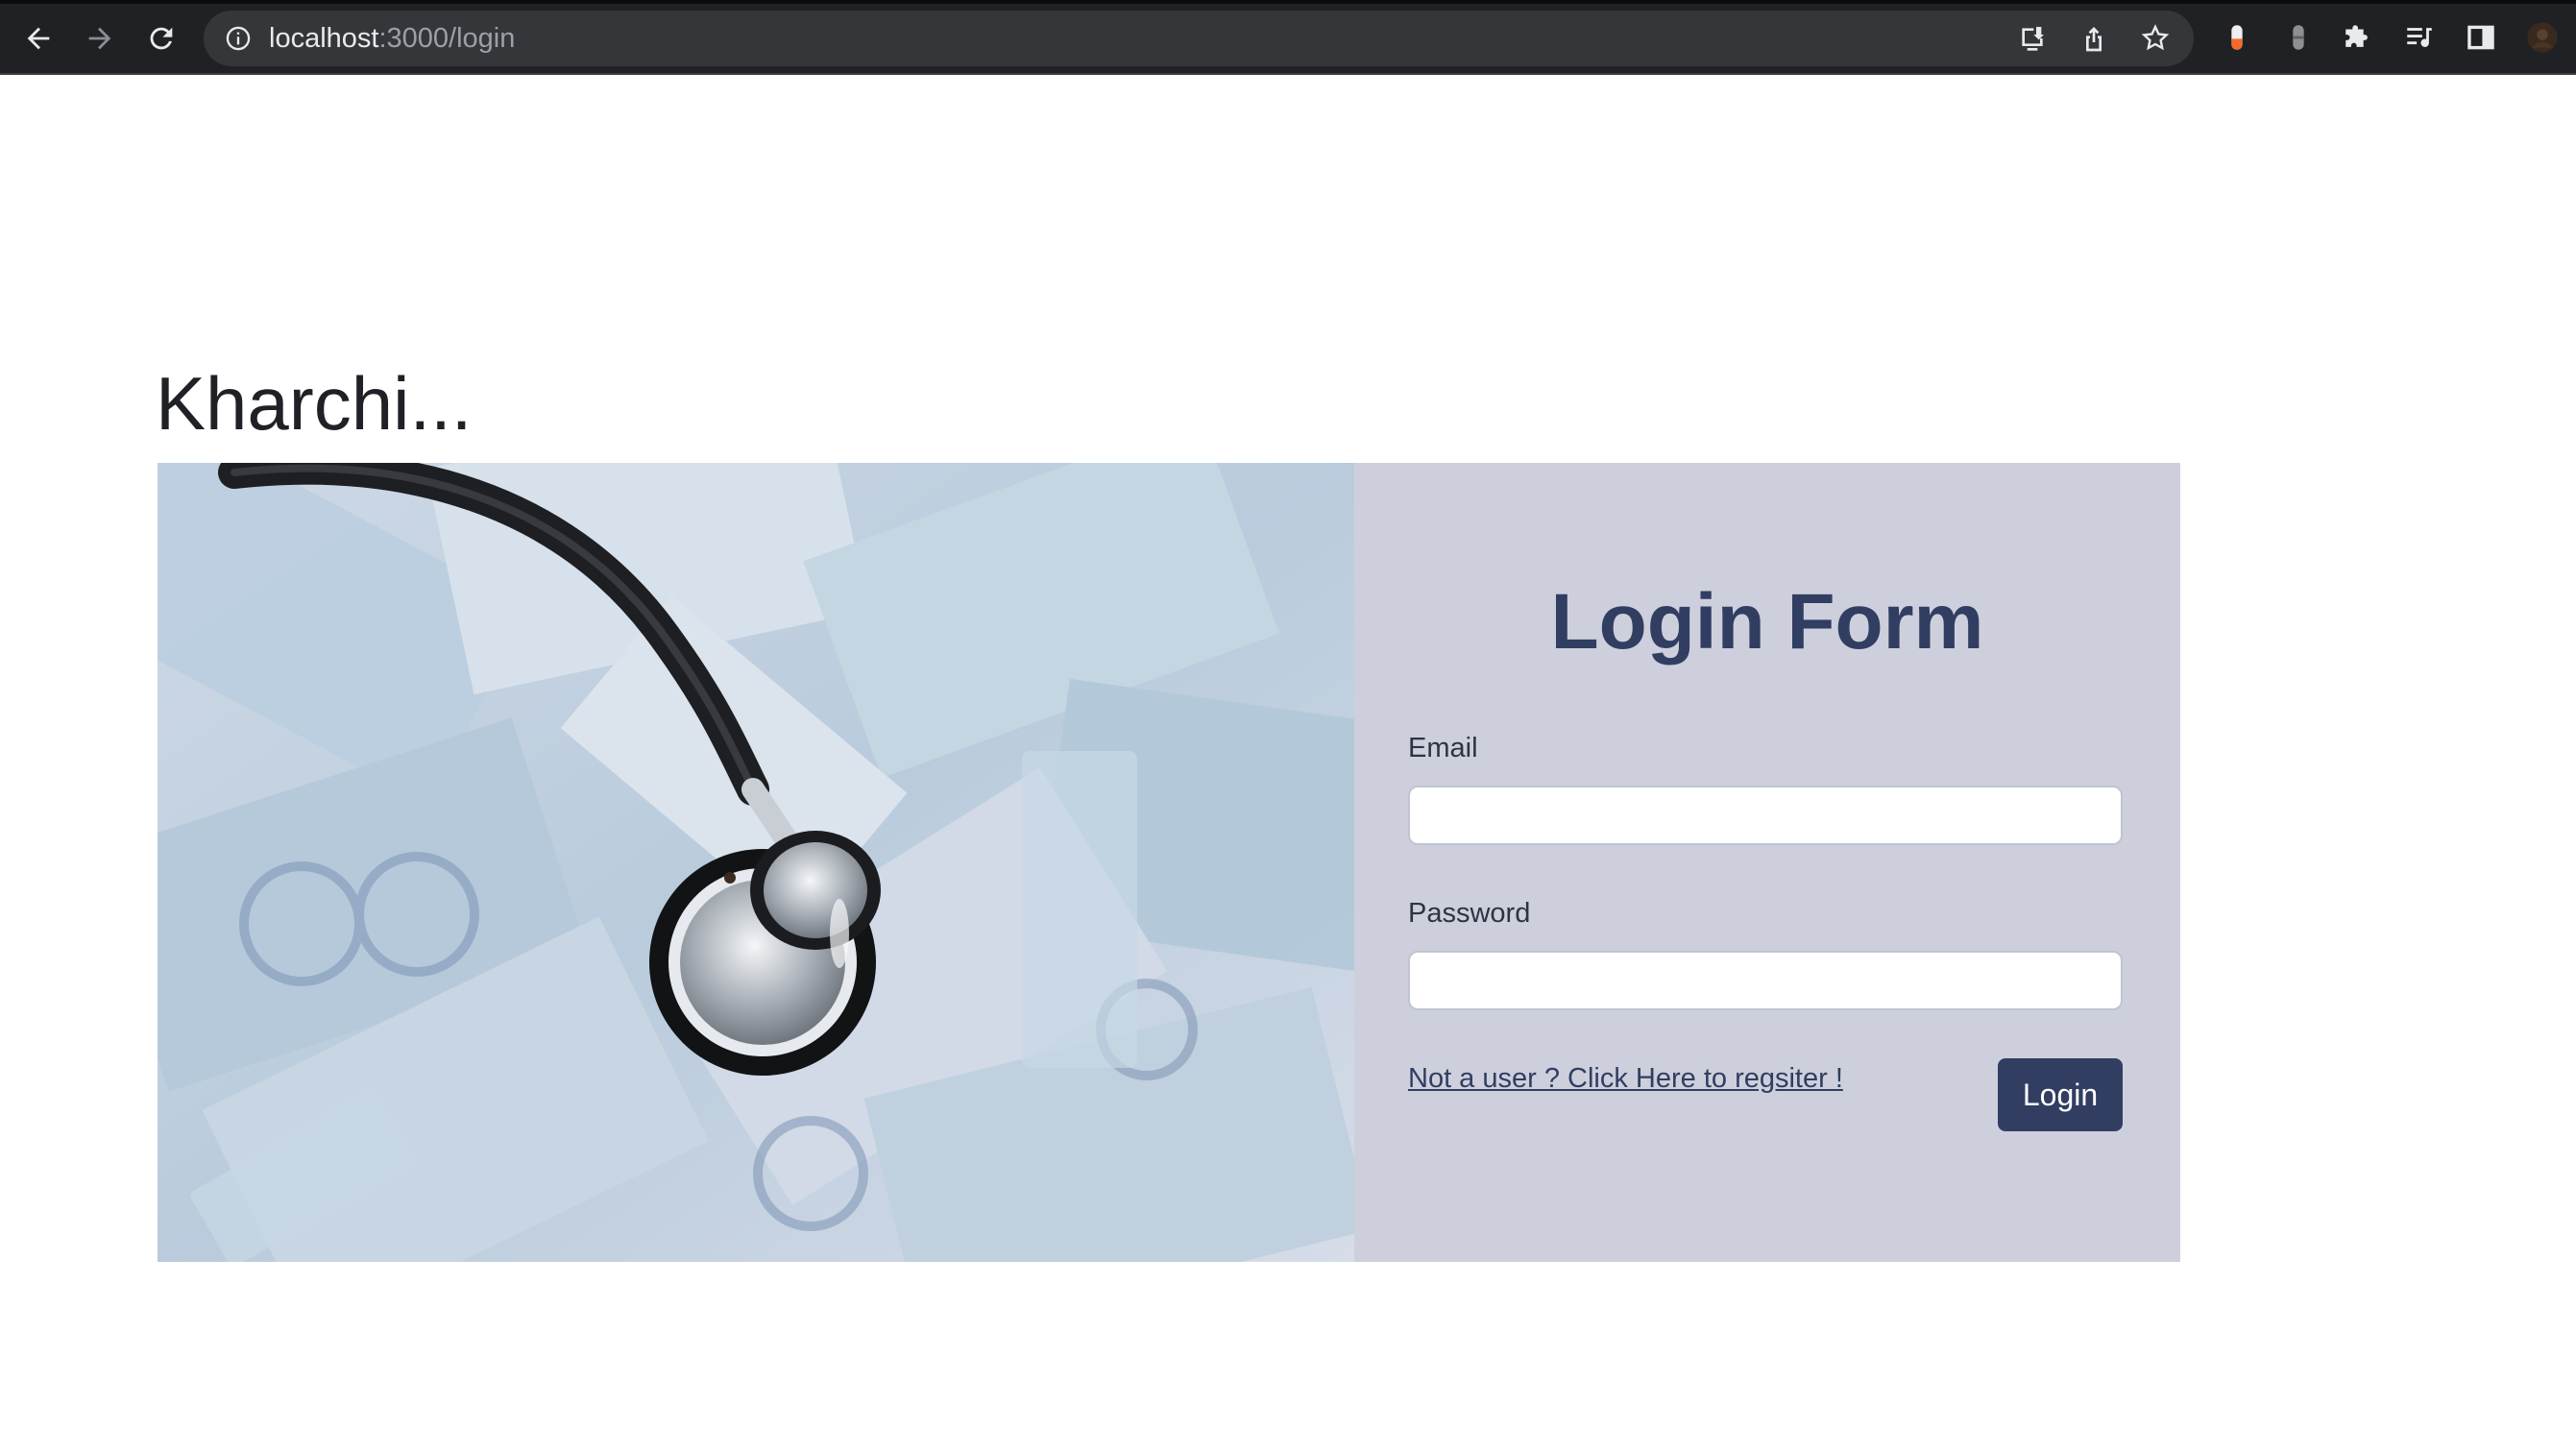 Image resolution: width=2576 pixels, height=1429 pixels. Describe the element at coordinates (238, 38) in the screenshot. I see `info-icon` at that location.